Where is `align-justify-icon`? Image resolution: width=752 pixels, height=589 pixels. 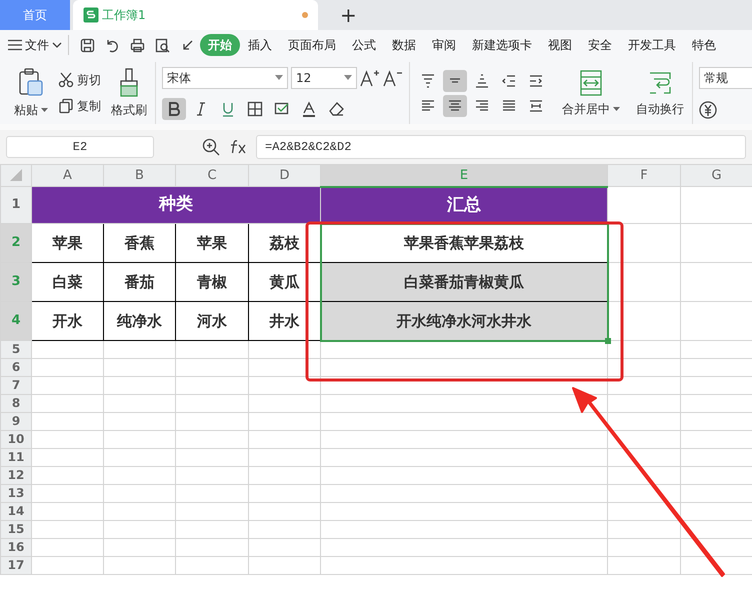 align-justify-icon is located at coordinates (509, 106).